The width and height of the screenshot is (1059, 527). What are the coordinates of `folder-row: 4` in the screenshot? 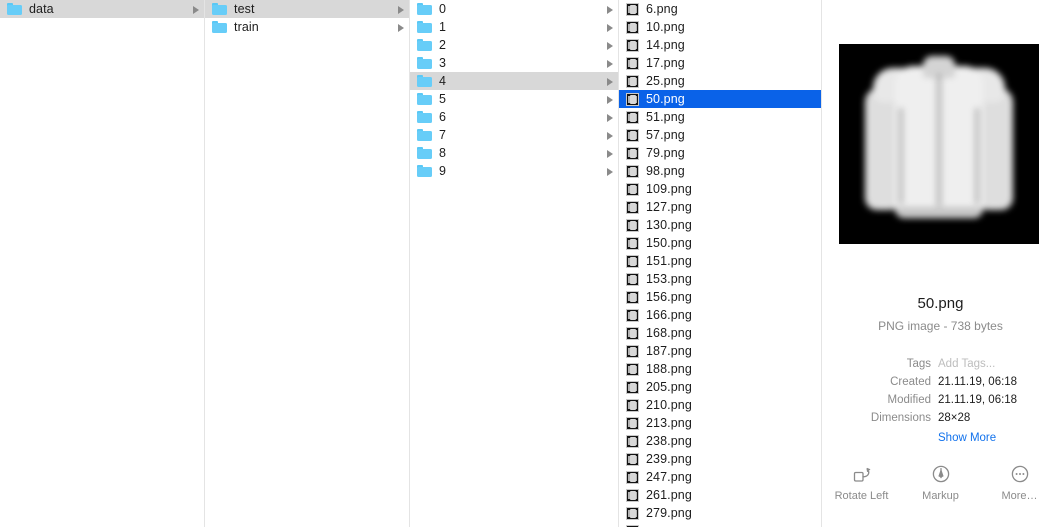 It's located at (514, 81).